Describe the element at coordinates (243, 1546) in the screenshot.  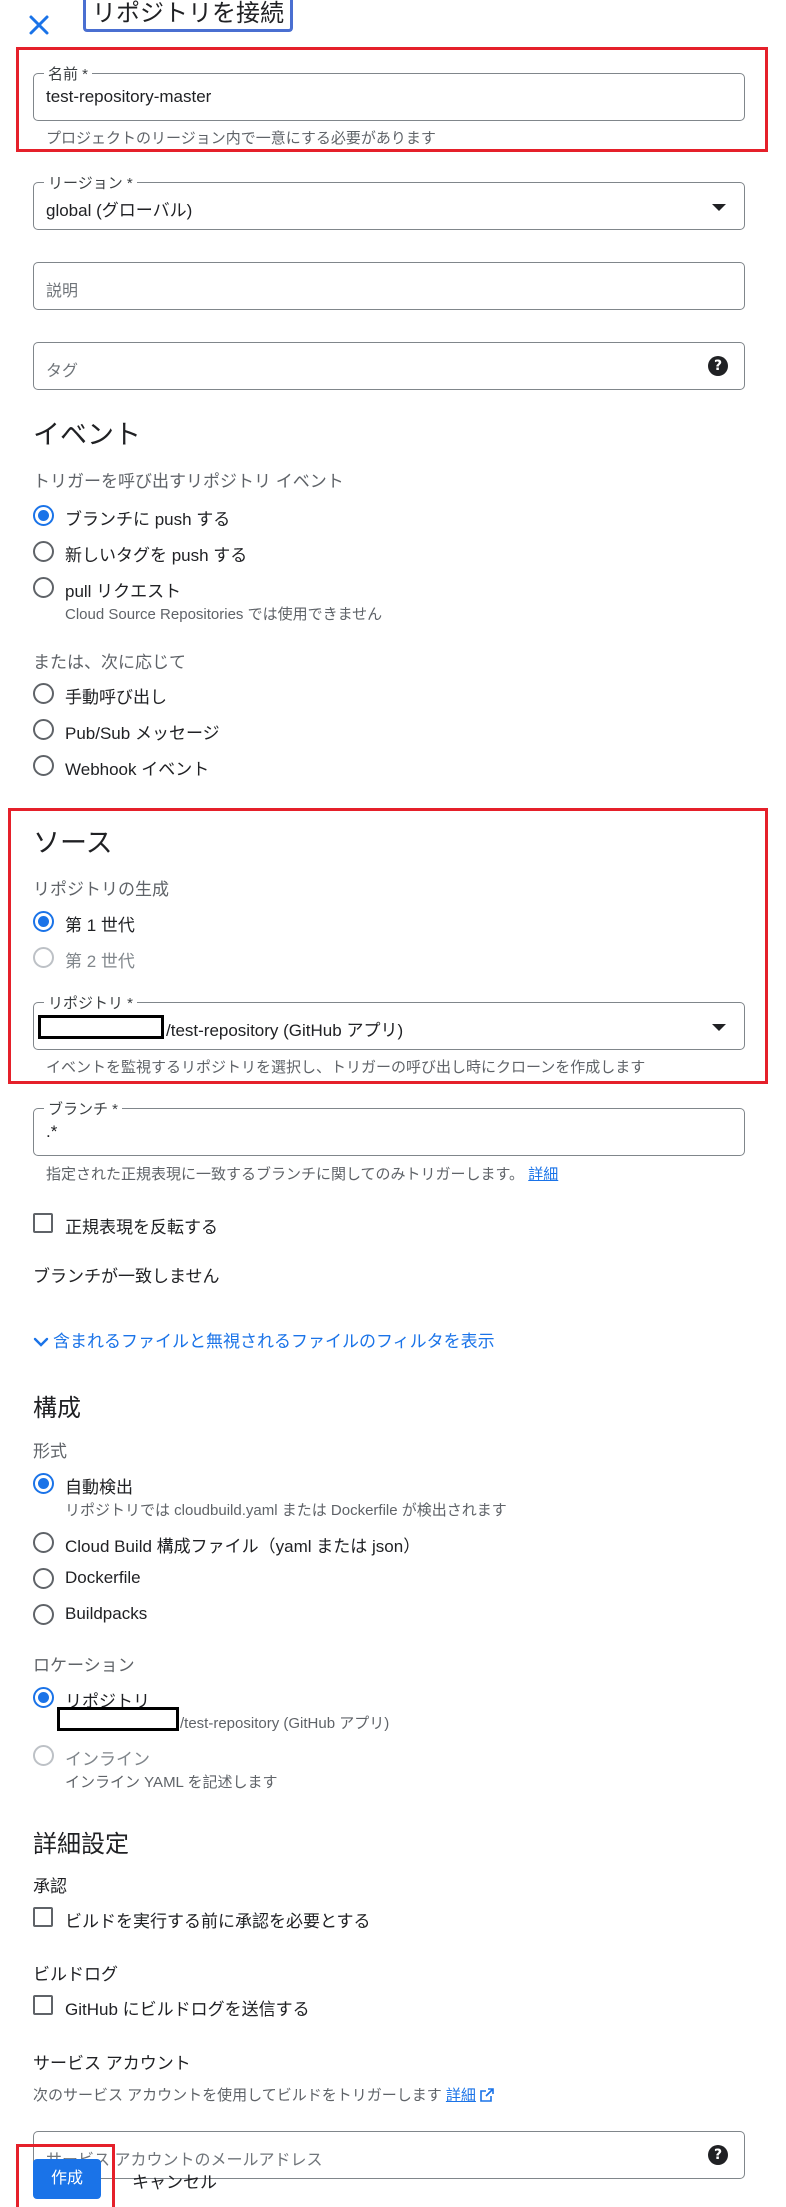
I see `option-cloudbuild-file: Cloud Build 構成ファイル（yaml または json）` at that location.